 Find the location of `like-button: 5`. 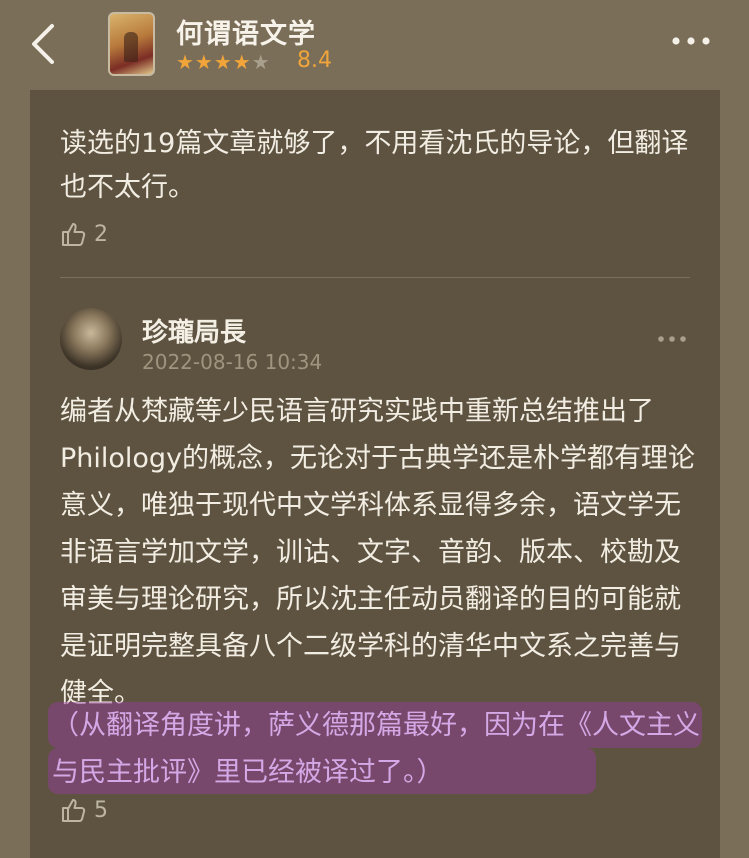

like-button: 5 is located at coordinates (84, 810).